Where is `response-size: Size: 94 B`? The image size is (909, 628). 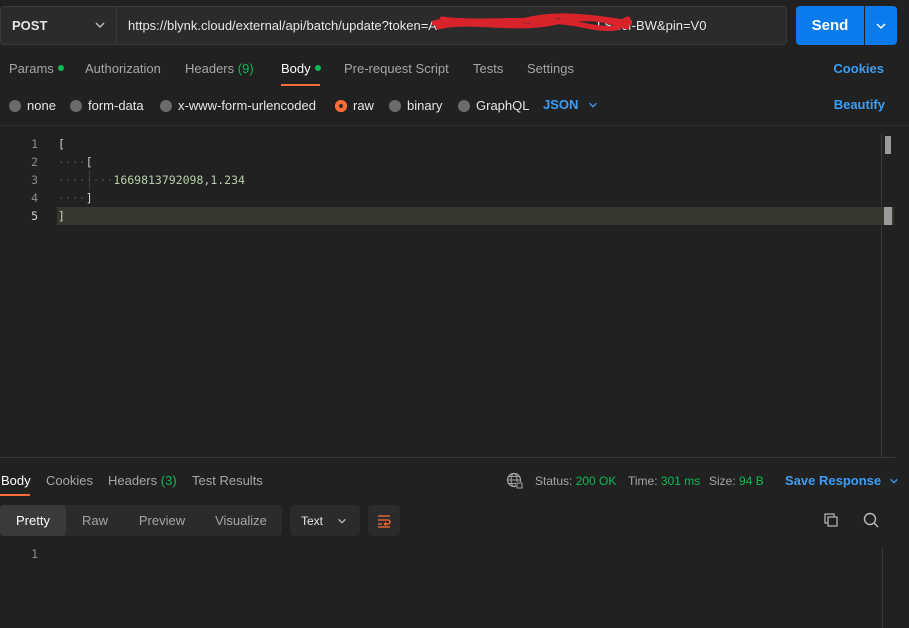
response-size: Size: 94 B is located at coordinates (736, 481).